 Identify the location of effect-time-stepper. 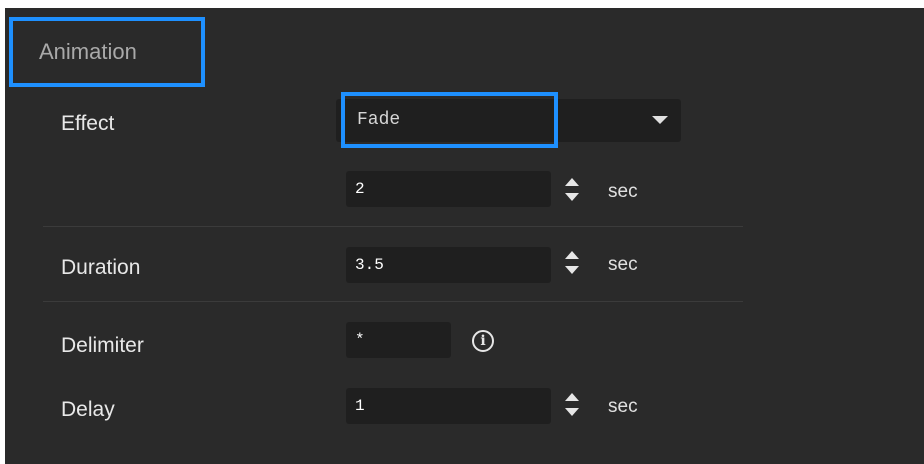
(573, 193).